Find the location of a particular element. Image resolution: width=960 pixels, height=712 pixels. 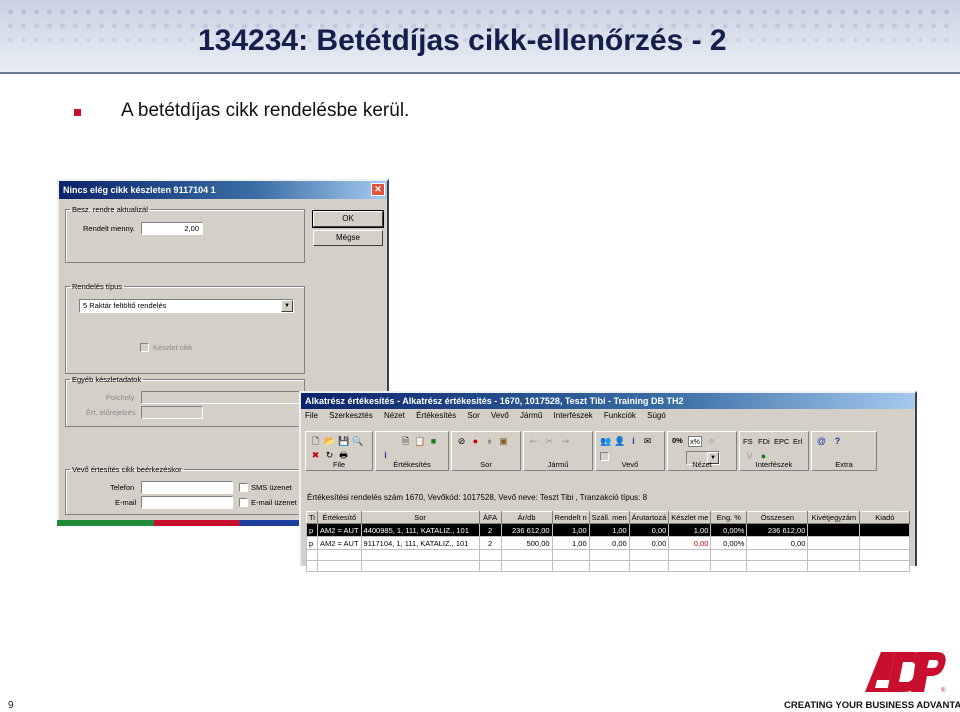

menu-sales: Értékesítés is located at coordinates (436, 415).